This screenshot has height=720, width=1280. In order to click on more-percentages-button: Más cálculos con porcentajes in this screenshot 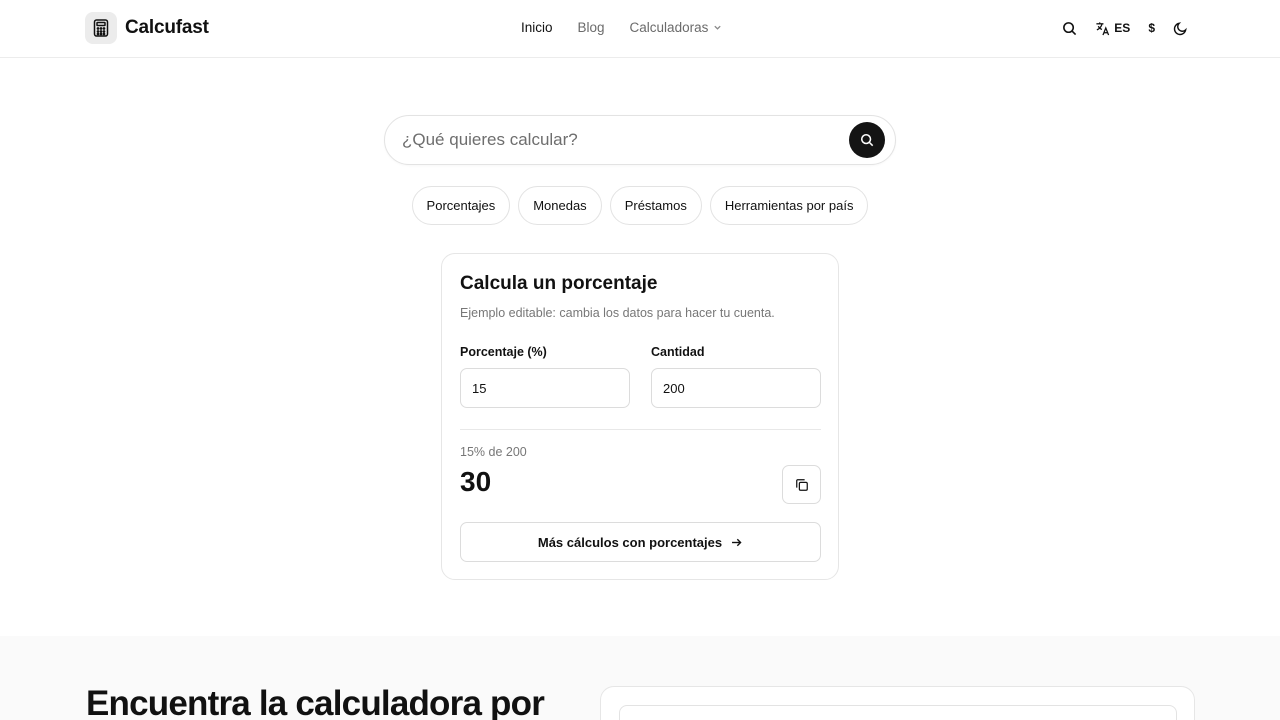, I will do `click(640, 542)`.